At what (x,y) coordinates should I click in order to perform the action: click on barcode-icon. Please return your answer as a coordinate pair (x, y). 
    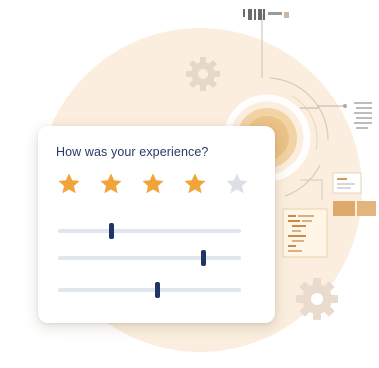
    Looking at the image, I should click on (266, 14).